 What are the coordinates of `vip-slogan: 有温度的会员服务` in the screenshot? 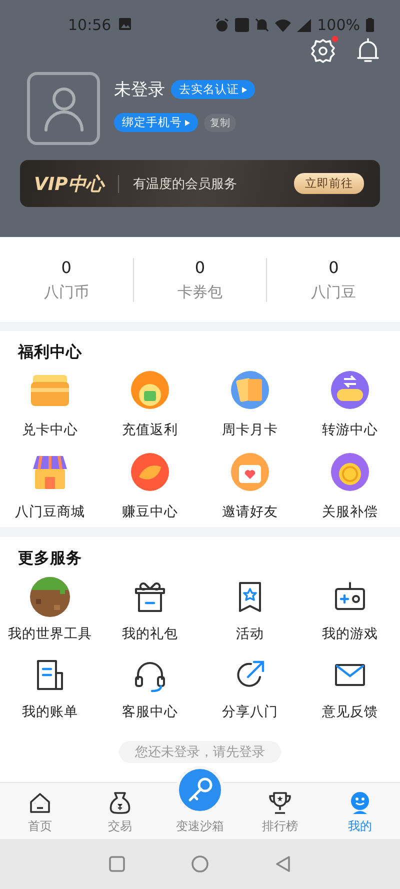 It's located at (184, 184).